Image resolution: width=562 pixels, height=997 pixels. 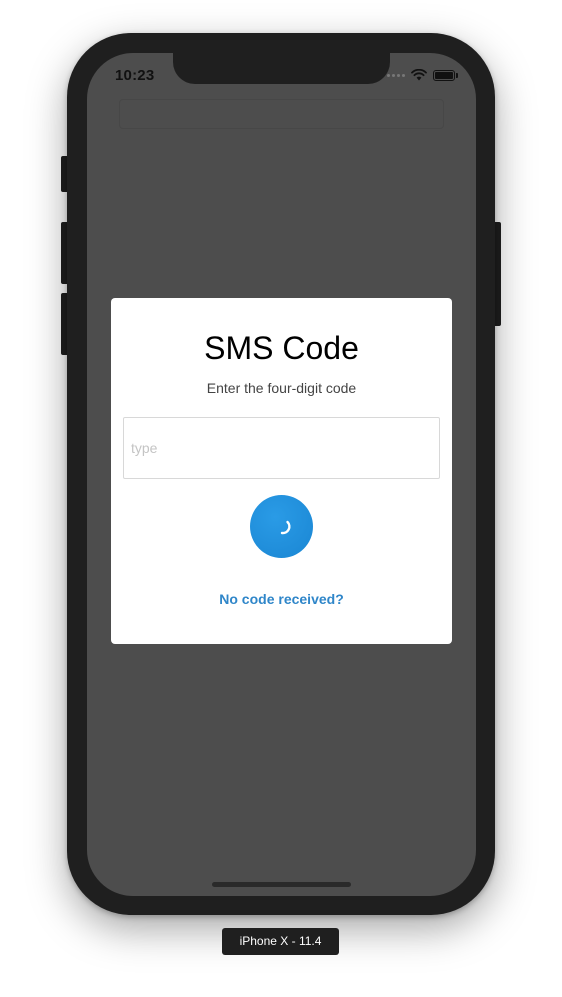 I want to click on no-code-received-link: No code received?, so click(x=281, y=599).